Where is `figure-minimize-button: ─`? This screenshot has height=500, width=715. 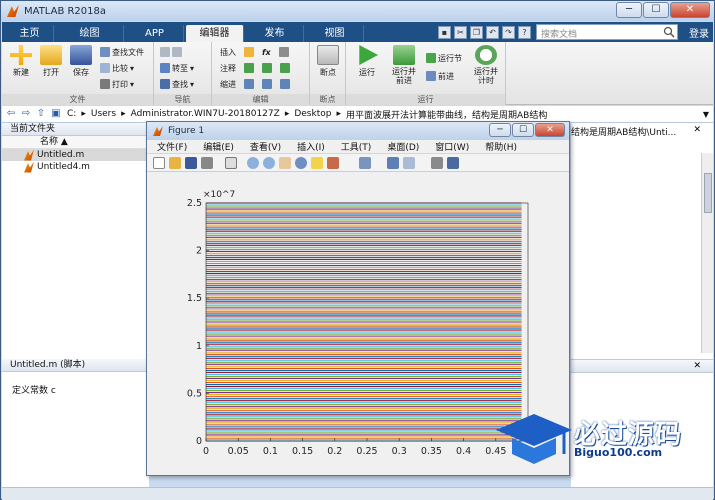 figure-minimize-button: ─ is located at coordinates (500, 130).